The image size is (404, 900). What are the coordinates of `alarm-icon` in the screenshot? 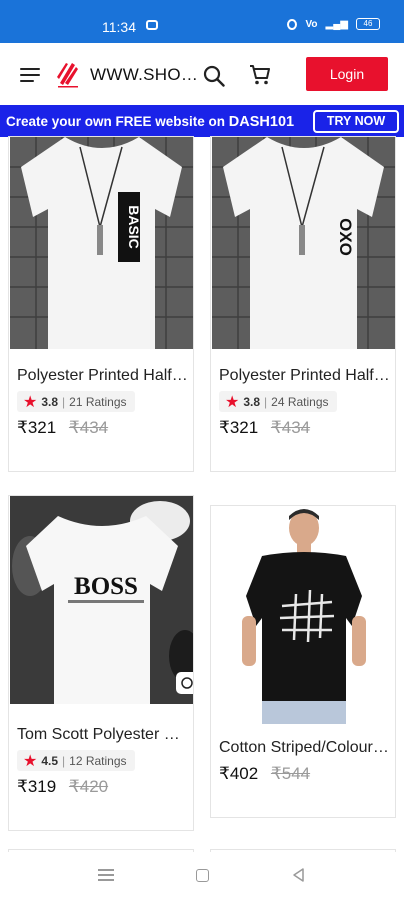 It's located at (292, 24).